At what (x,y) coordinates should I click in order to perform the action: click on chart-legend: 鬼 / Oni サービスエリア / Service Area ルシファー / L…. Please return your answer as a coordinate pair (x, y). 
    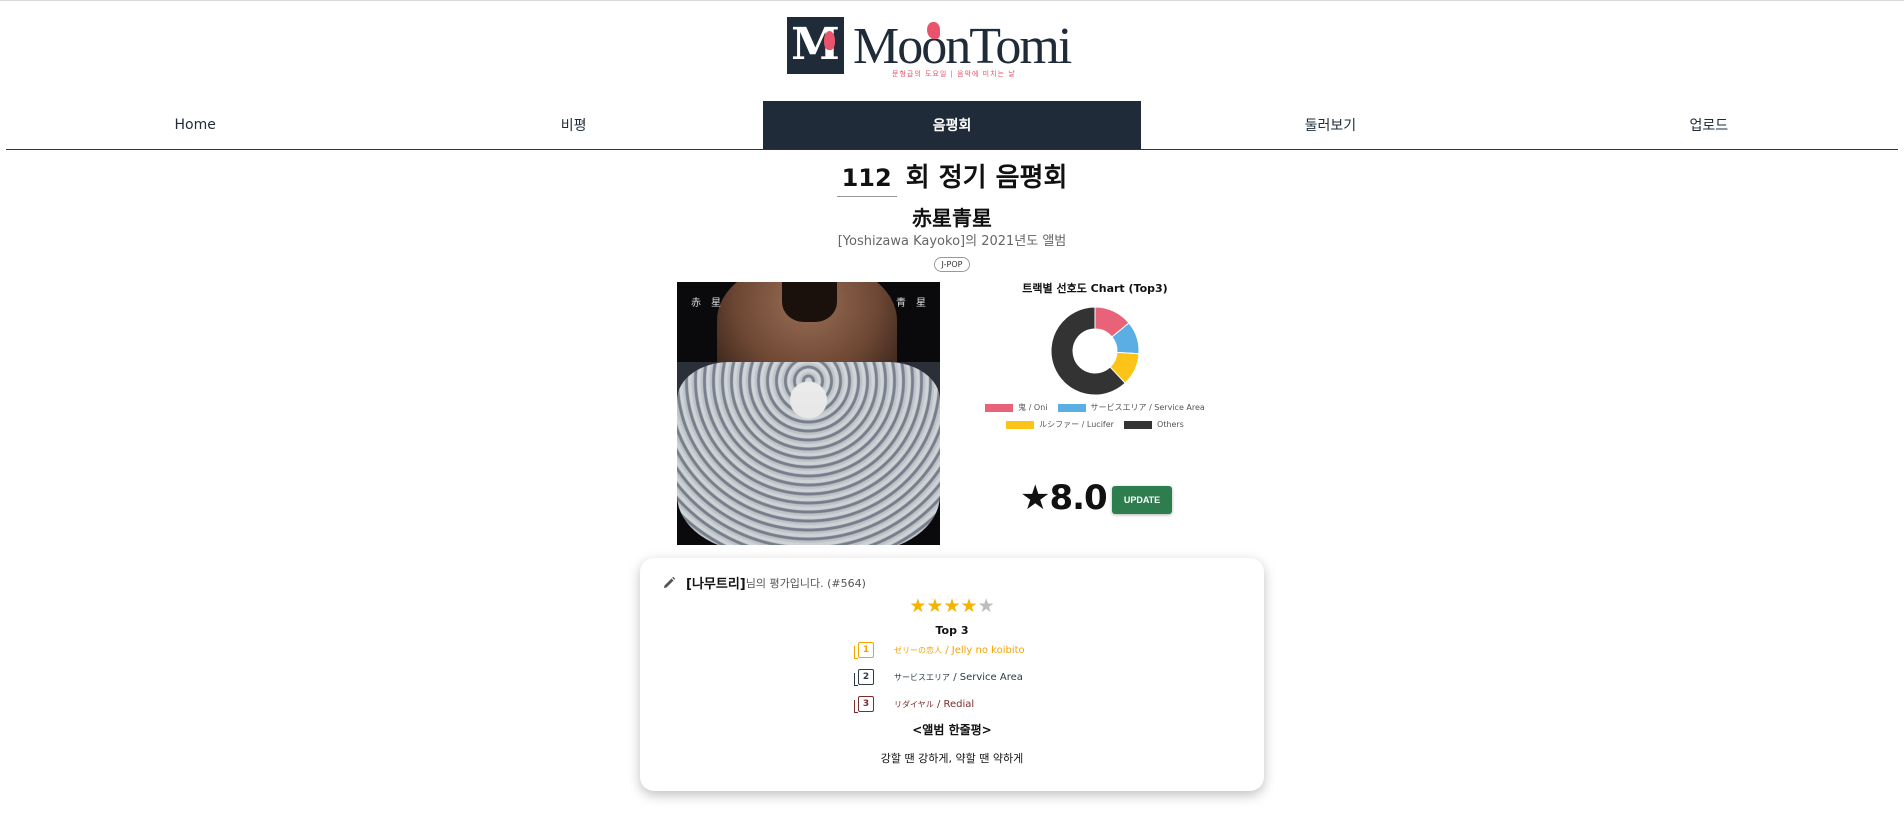
    Looking at the image, I should click on (1095, 419).